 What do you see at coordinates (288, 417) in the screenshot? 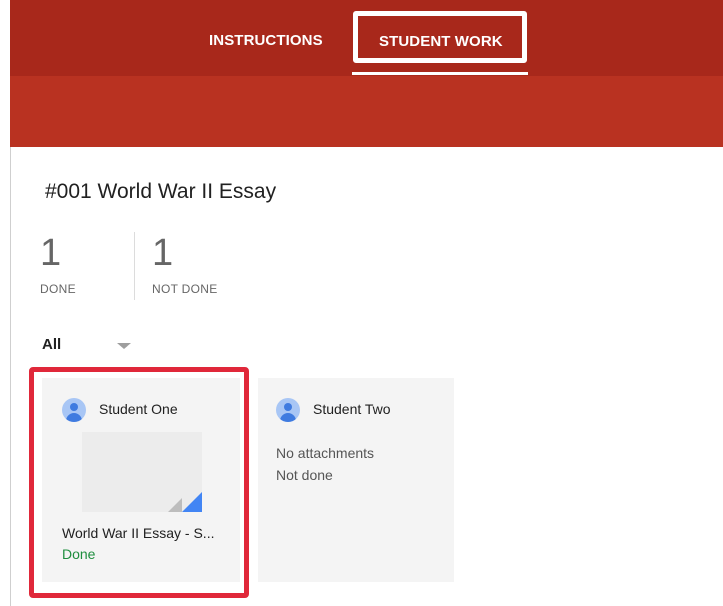
I see `person-body-icon` at bounding box center [288, 417].